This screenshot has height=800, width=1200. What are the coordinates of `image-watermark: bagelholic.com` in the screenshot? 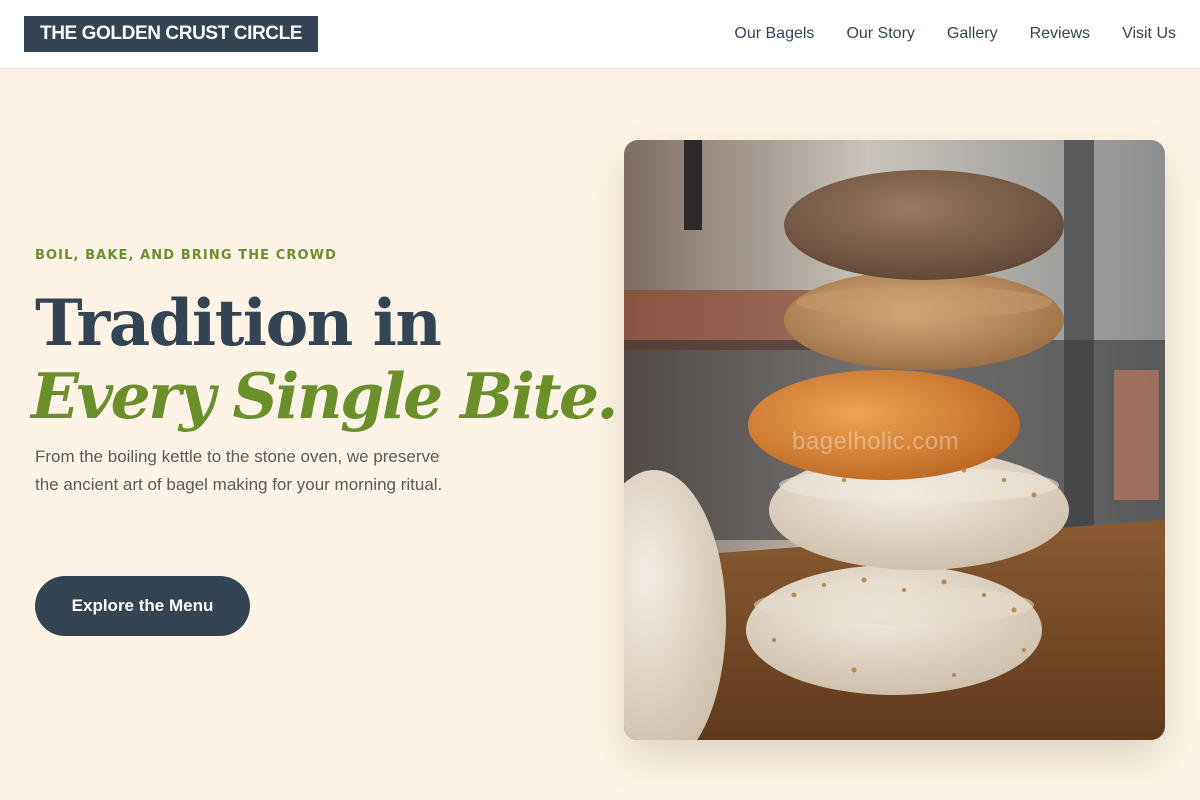 It's located at (876, 441).